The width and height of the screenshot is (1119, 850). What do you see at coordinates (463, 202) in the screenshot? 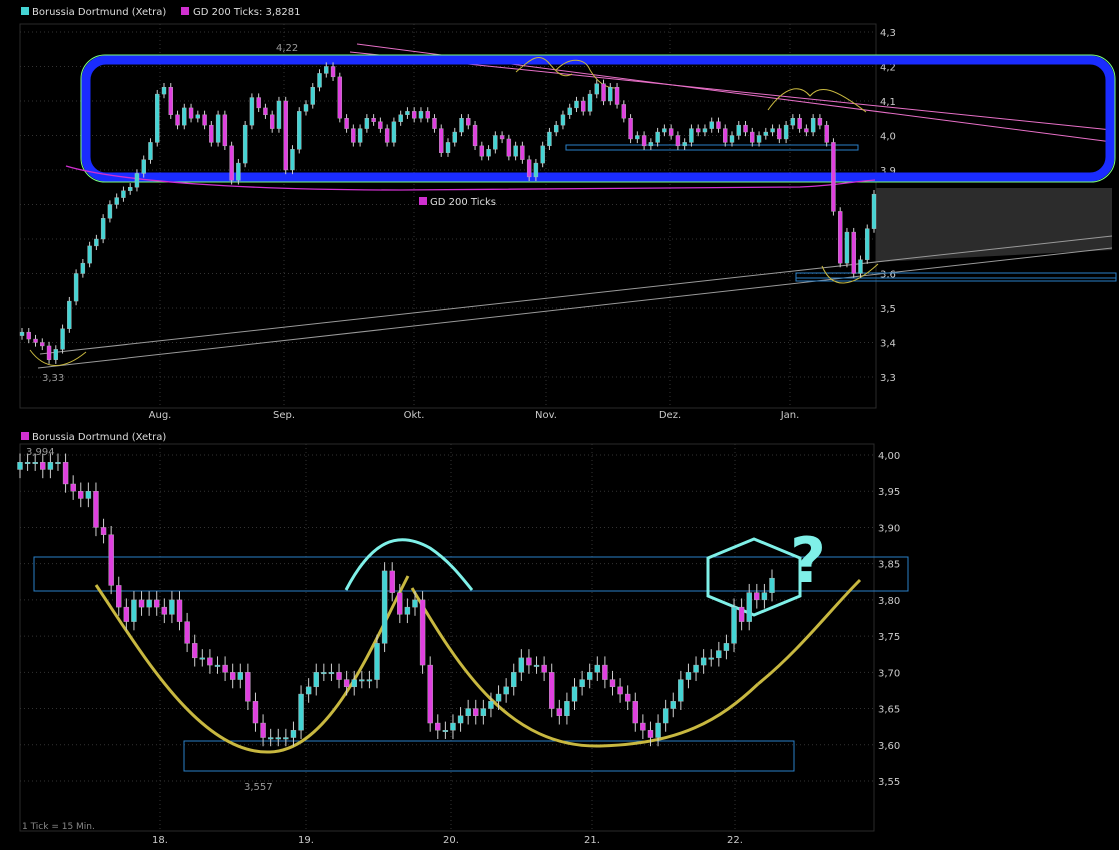
I see `gd200-inline-label: GD 200 Ticks` at bounding box center [463, 202].